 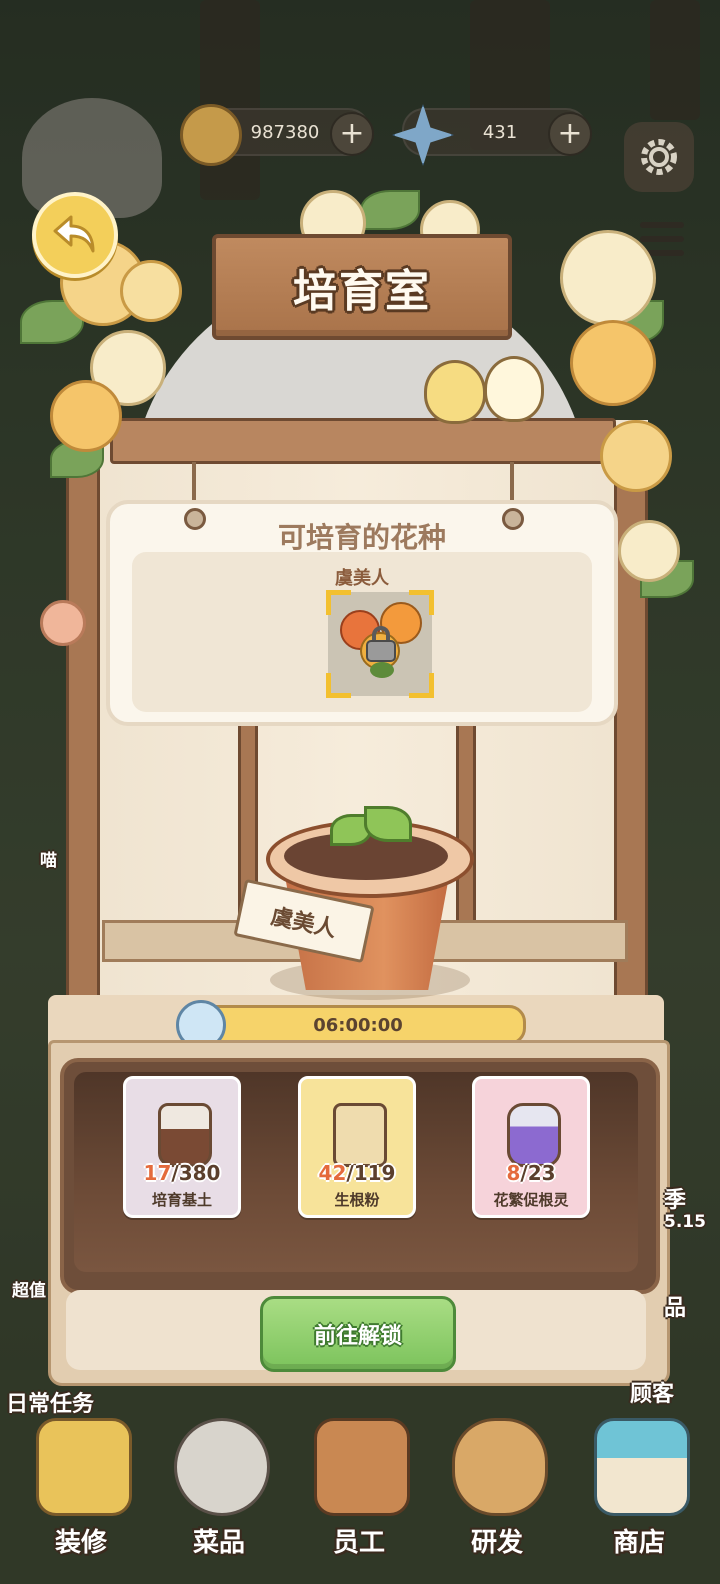 I want to click on add-gems-button: +, so click(x=570, y=134).